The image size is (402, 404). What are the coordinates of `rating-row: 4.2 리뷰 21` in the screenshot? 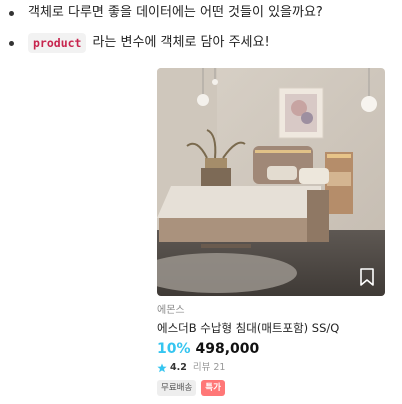 It's located at (271, 368).